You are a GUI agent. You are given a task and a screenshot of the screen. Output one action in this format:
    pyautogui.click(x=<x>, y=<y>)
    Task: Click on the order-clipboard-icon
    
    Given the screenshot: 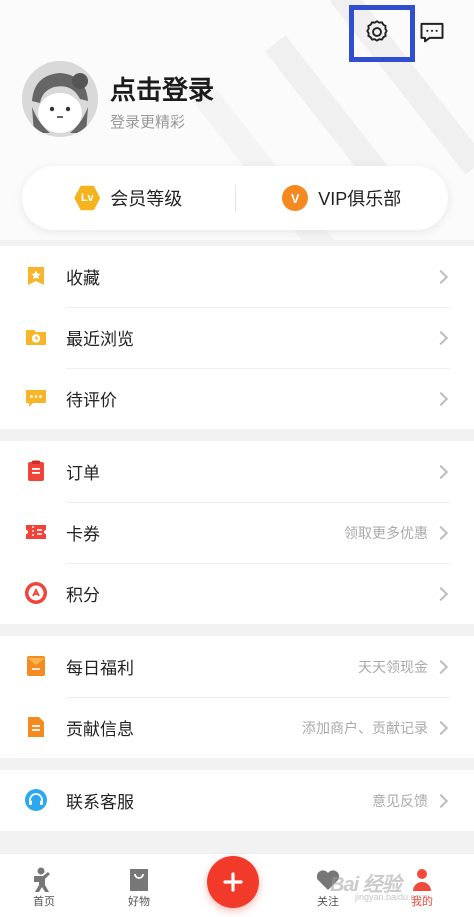 What is the action you would take?
    pyautogui.click(x=36, y=470)
    